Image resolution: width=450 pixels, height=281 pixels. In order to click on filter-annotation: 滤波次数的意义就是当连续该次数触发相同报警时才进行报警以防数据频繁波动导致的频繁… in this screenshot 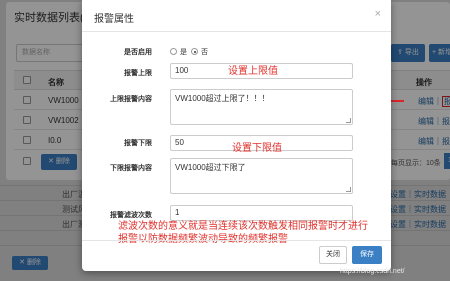, I will do `click(243, 233)`.